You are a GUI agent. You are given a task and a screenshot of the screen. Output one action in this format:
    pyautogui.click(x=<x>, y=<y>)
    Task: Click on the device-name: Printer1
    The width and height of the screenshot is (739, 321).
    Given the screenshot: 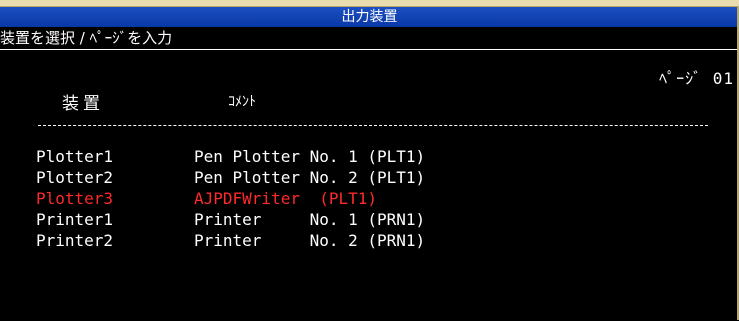 What is the action you would take?
    pyautogui.click(x=75, y=219)
    